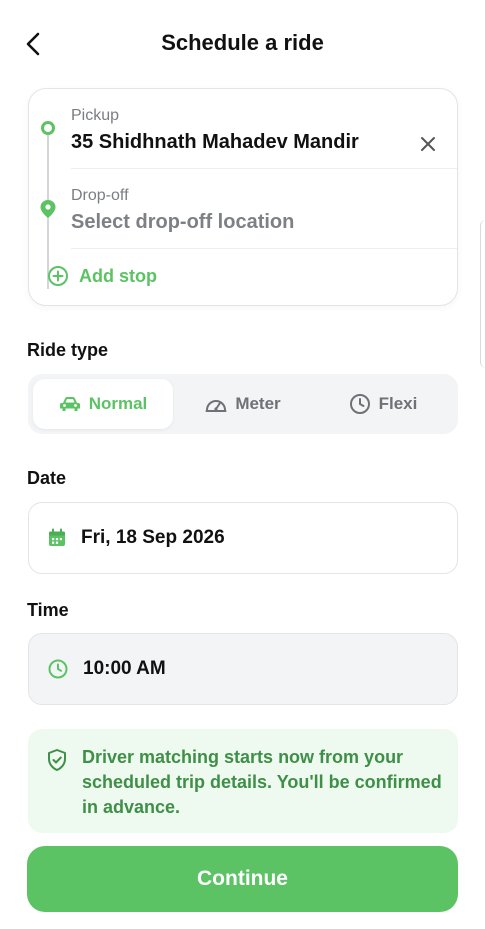 The height and width of the screenshot is (929, 485). Describe the element at coordinates (118, 403) in the screenshot. I see `ride-option-label: Normal` at that location.